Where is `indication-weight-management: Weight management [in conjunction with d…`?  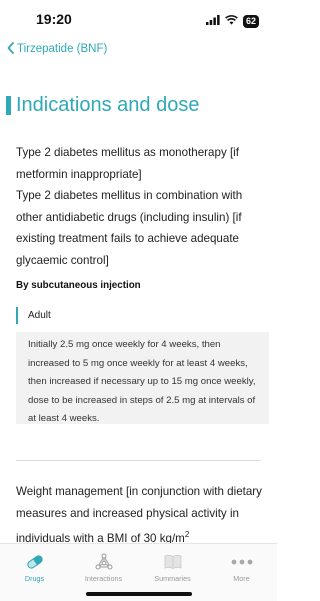 indication-weight-management: Weight management [in conjunction with d… is located at coordinates (143, 515).